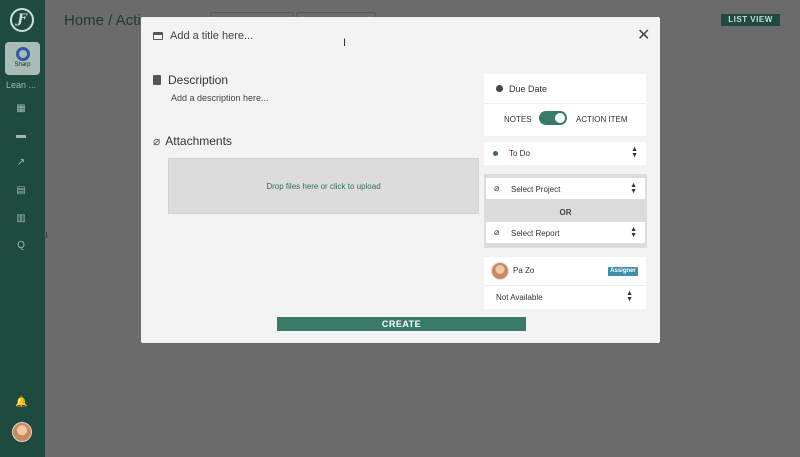  I want to click on status-select: To Do ▲ ▼, so click(565, 153).